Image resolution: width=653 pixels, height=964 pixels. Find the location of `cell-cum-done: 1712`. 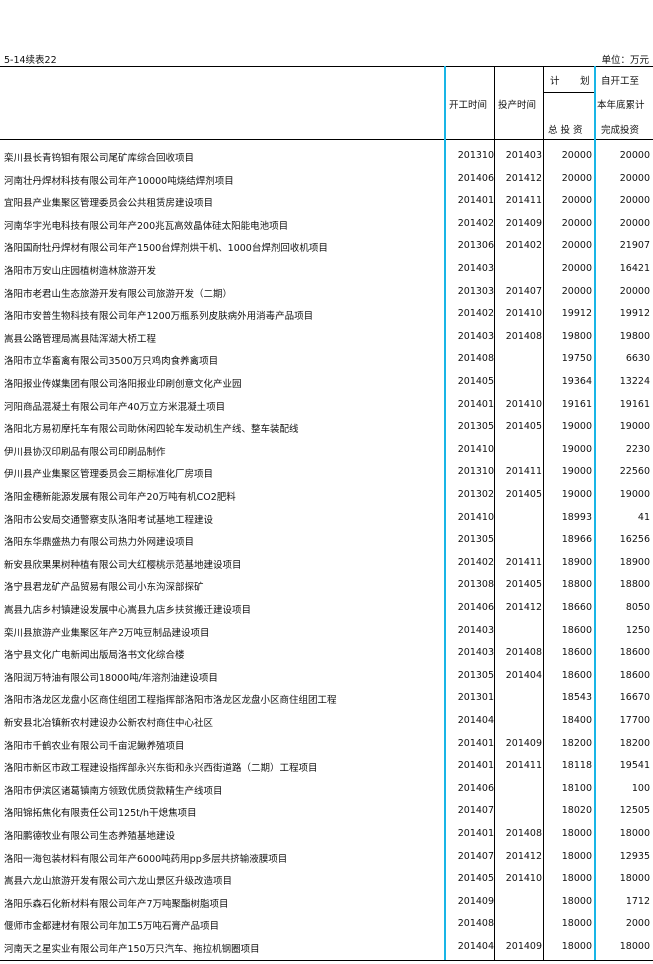

cell-cum-done: 1712 is located at coordinates (637, 901).